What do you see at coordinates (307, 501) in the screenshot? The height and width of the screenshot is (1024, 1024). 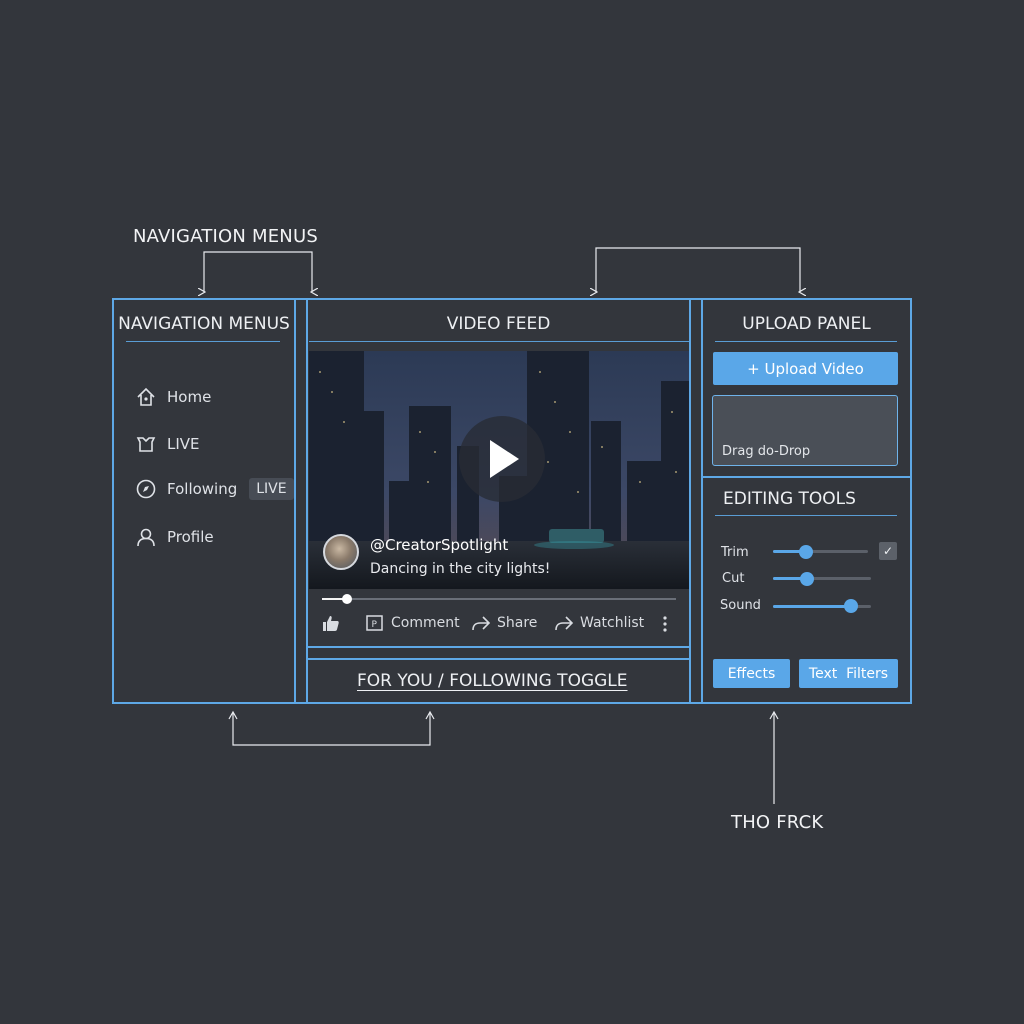 I see `divider-nav-inner` at bounding box center [307, 501].